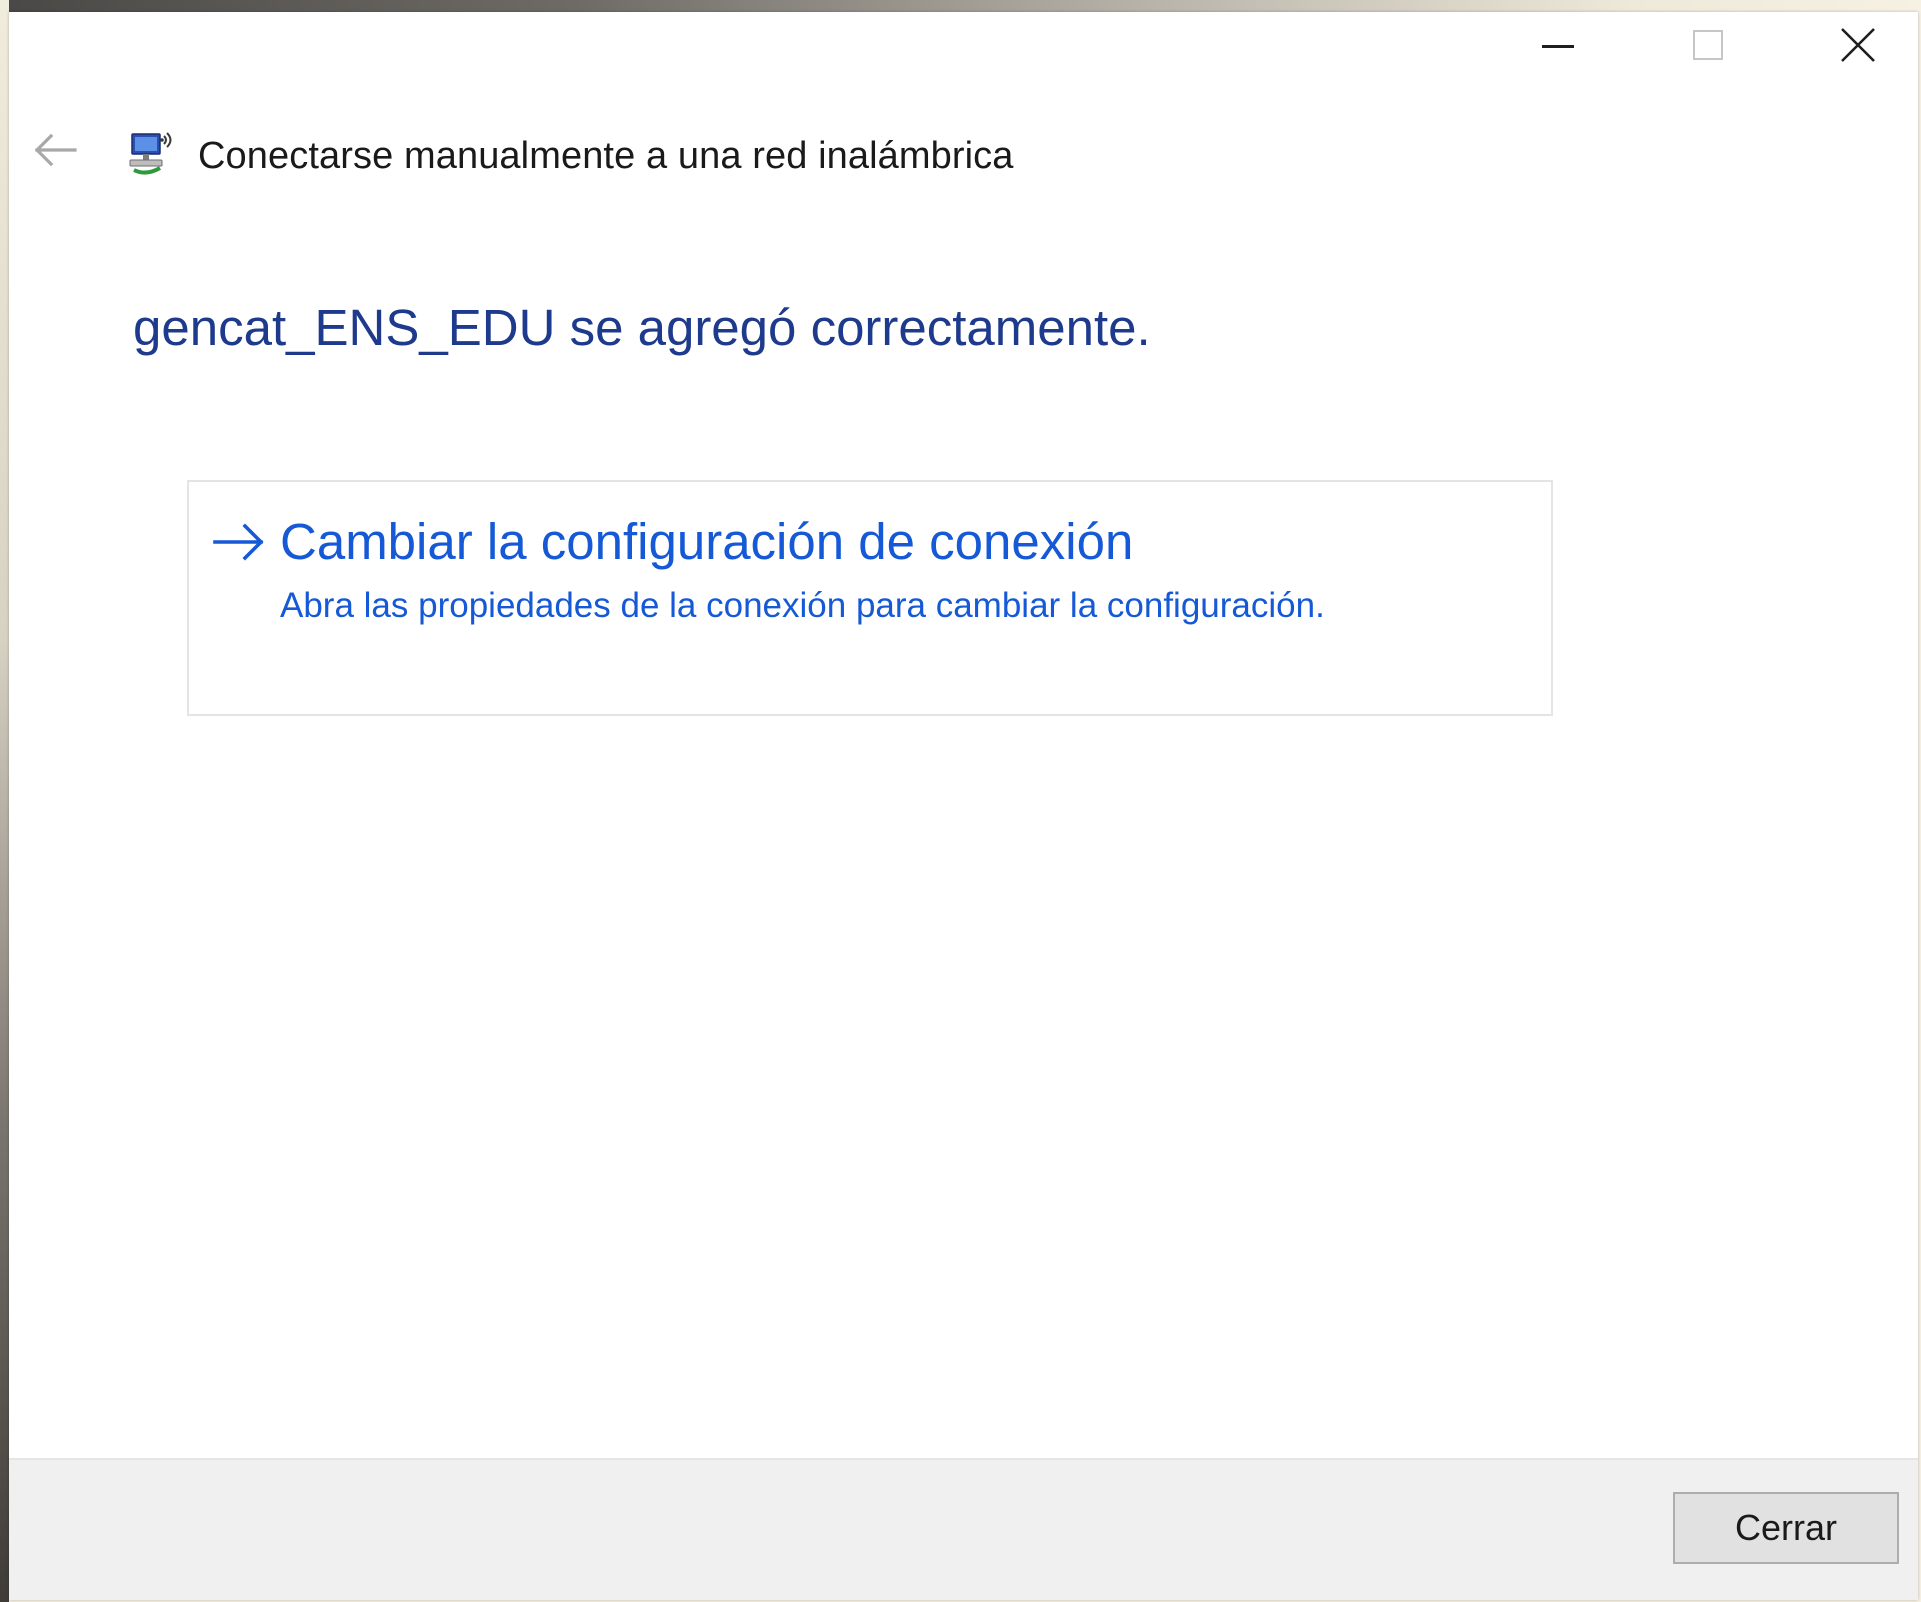  I want to click on back-button, so click(55, 150).